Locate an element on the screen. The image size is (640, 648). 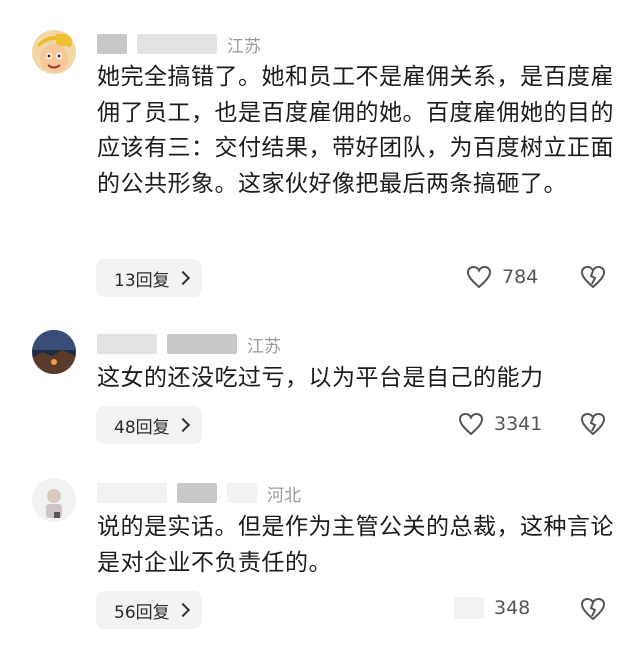
reply-label: 48回复 is located at coordinates (142, 427).